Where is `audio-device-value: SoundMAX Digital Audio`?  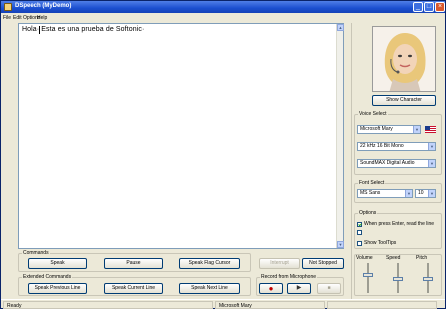
audio-device-value: SoundMAX Digital Audio is located at coordinates (387, 163).